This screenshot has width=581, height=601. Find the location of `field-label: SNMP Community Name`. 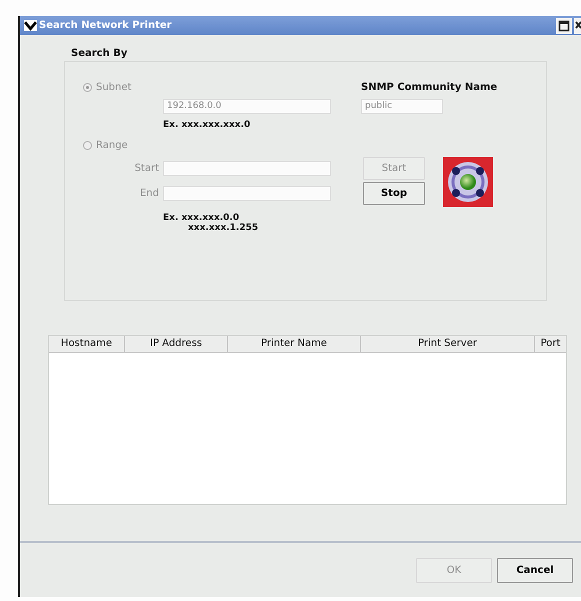

field-label: SNMP Community Name is located at coordinates (429, 87).